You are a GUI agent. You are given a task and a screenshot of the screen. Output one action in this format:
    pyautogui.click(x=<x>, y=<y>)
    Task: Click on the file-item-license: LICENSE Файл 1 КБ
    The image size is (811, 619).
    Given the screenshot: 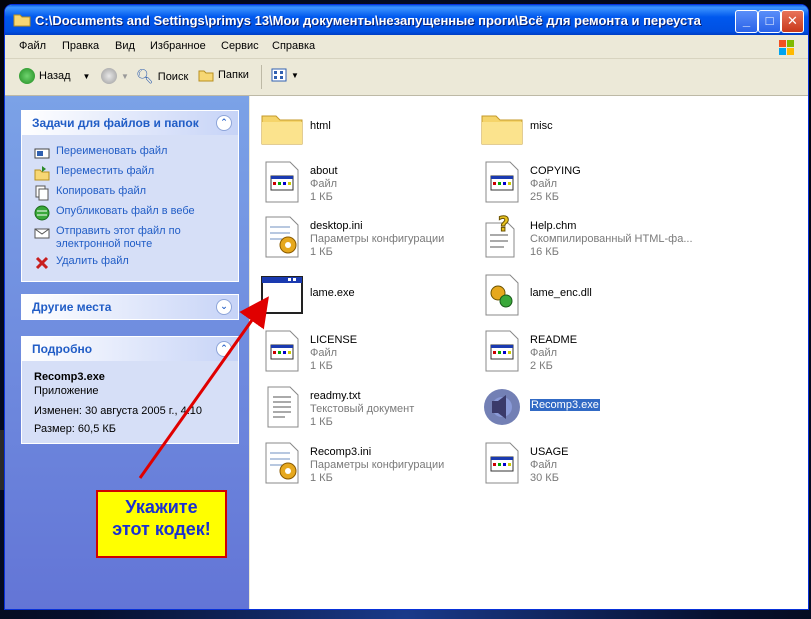 What is the action you would take?
    pyautogui.click(x=373, y=351)
    